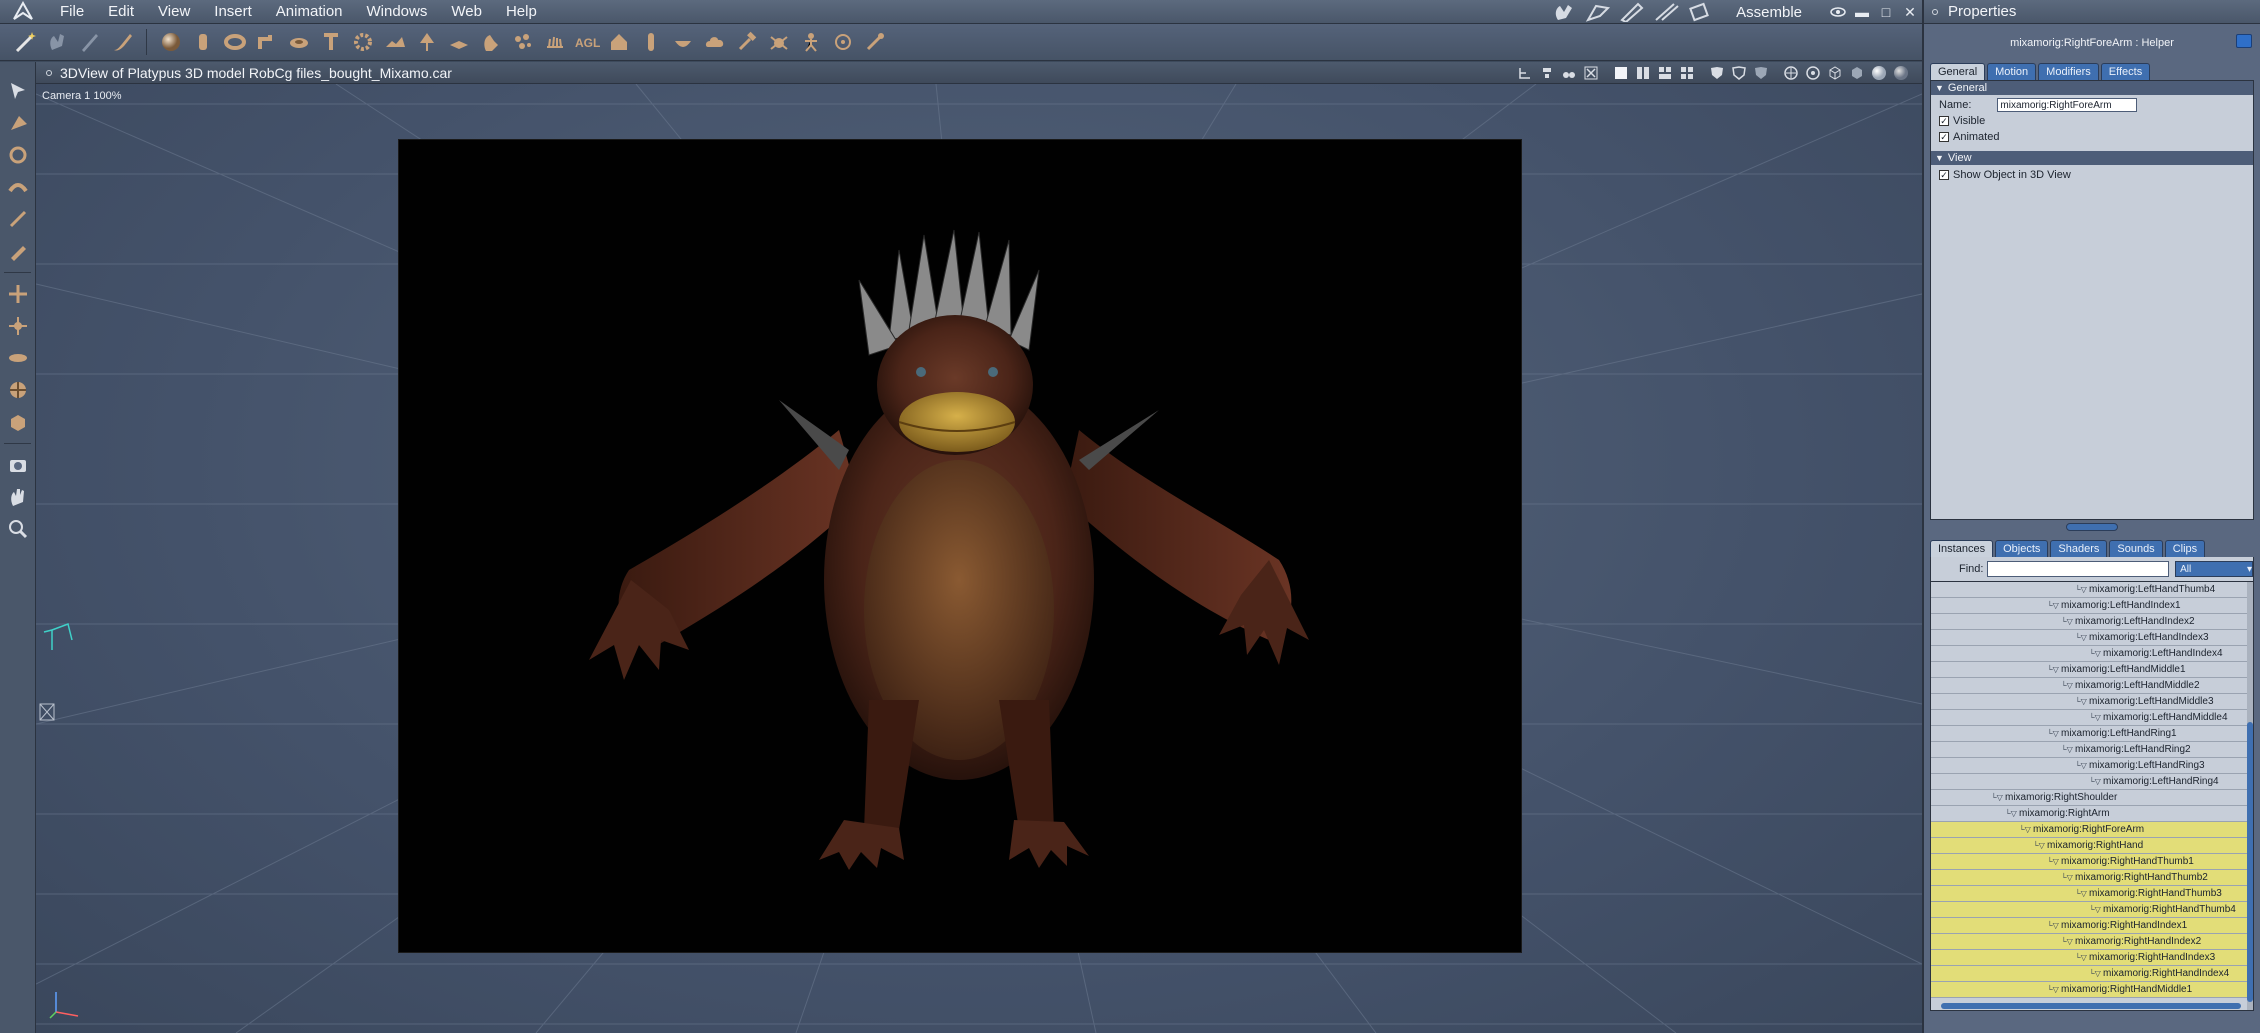 Image resolution: width=2260 pixels, height=1033 pixels. Describe the element at coordinates (58, 42) in the screenshot. I see `grab-hand-icon` at that location.